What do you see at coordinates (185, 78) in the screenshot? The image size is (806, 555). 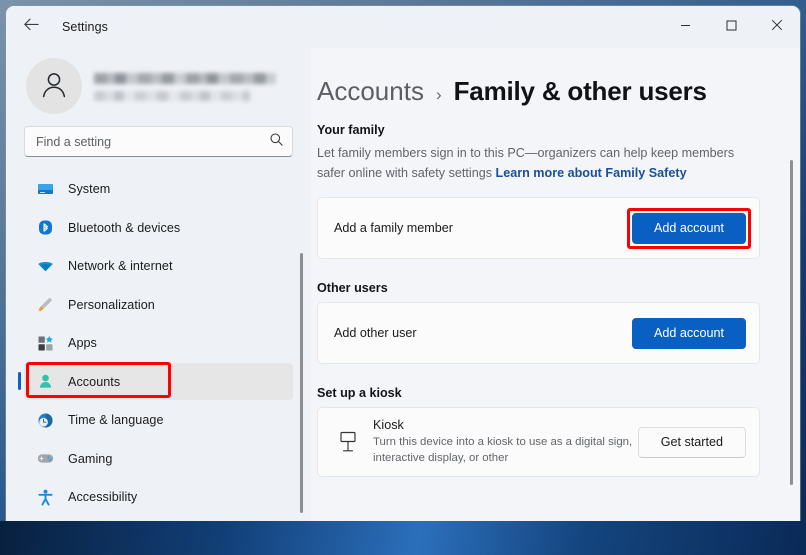 I see `profile-name-redacted` at bounding box center [185, 78].